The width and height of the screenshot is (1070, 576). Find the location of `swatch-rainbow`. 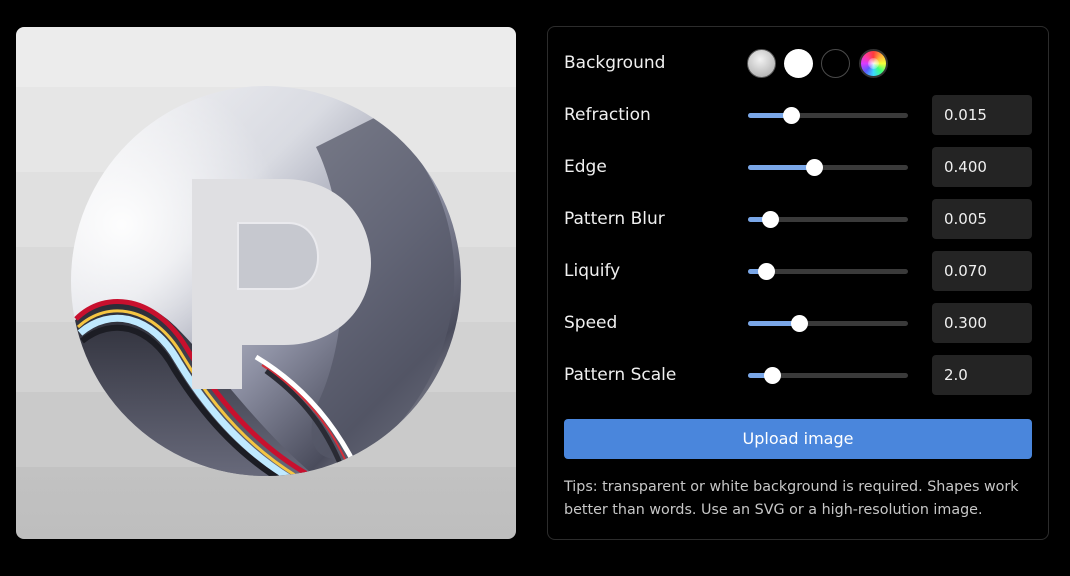

swatch-rainbow is located at coordinates (873, 63).